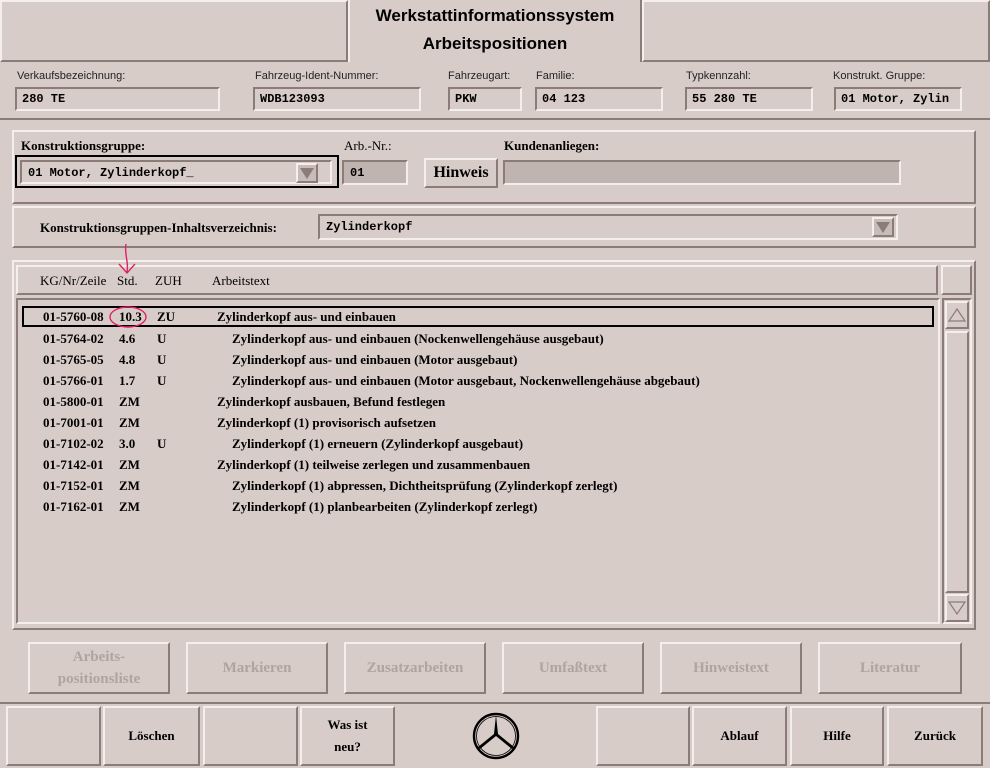 This screenshot has height=768, width=990. Describe the element at coordinates (331, 401) in the screenshot. I see `cell-text: Zylinderkopf ausbauen, Befund festlegen` at that location.